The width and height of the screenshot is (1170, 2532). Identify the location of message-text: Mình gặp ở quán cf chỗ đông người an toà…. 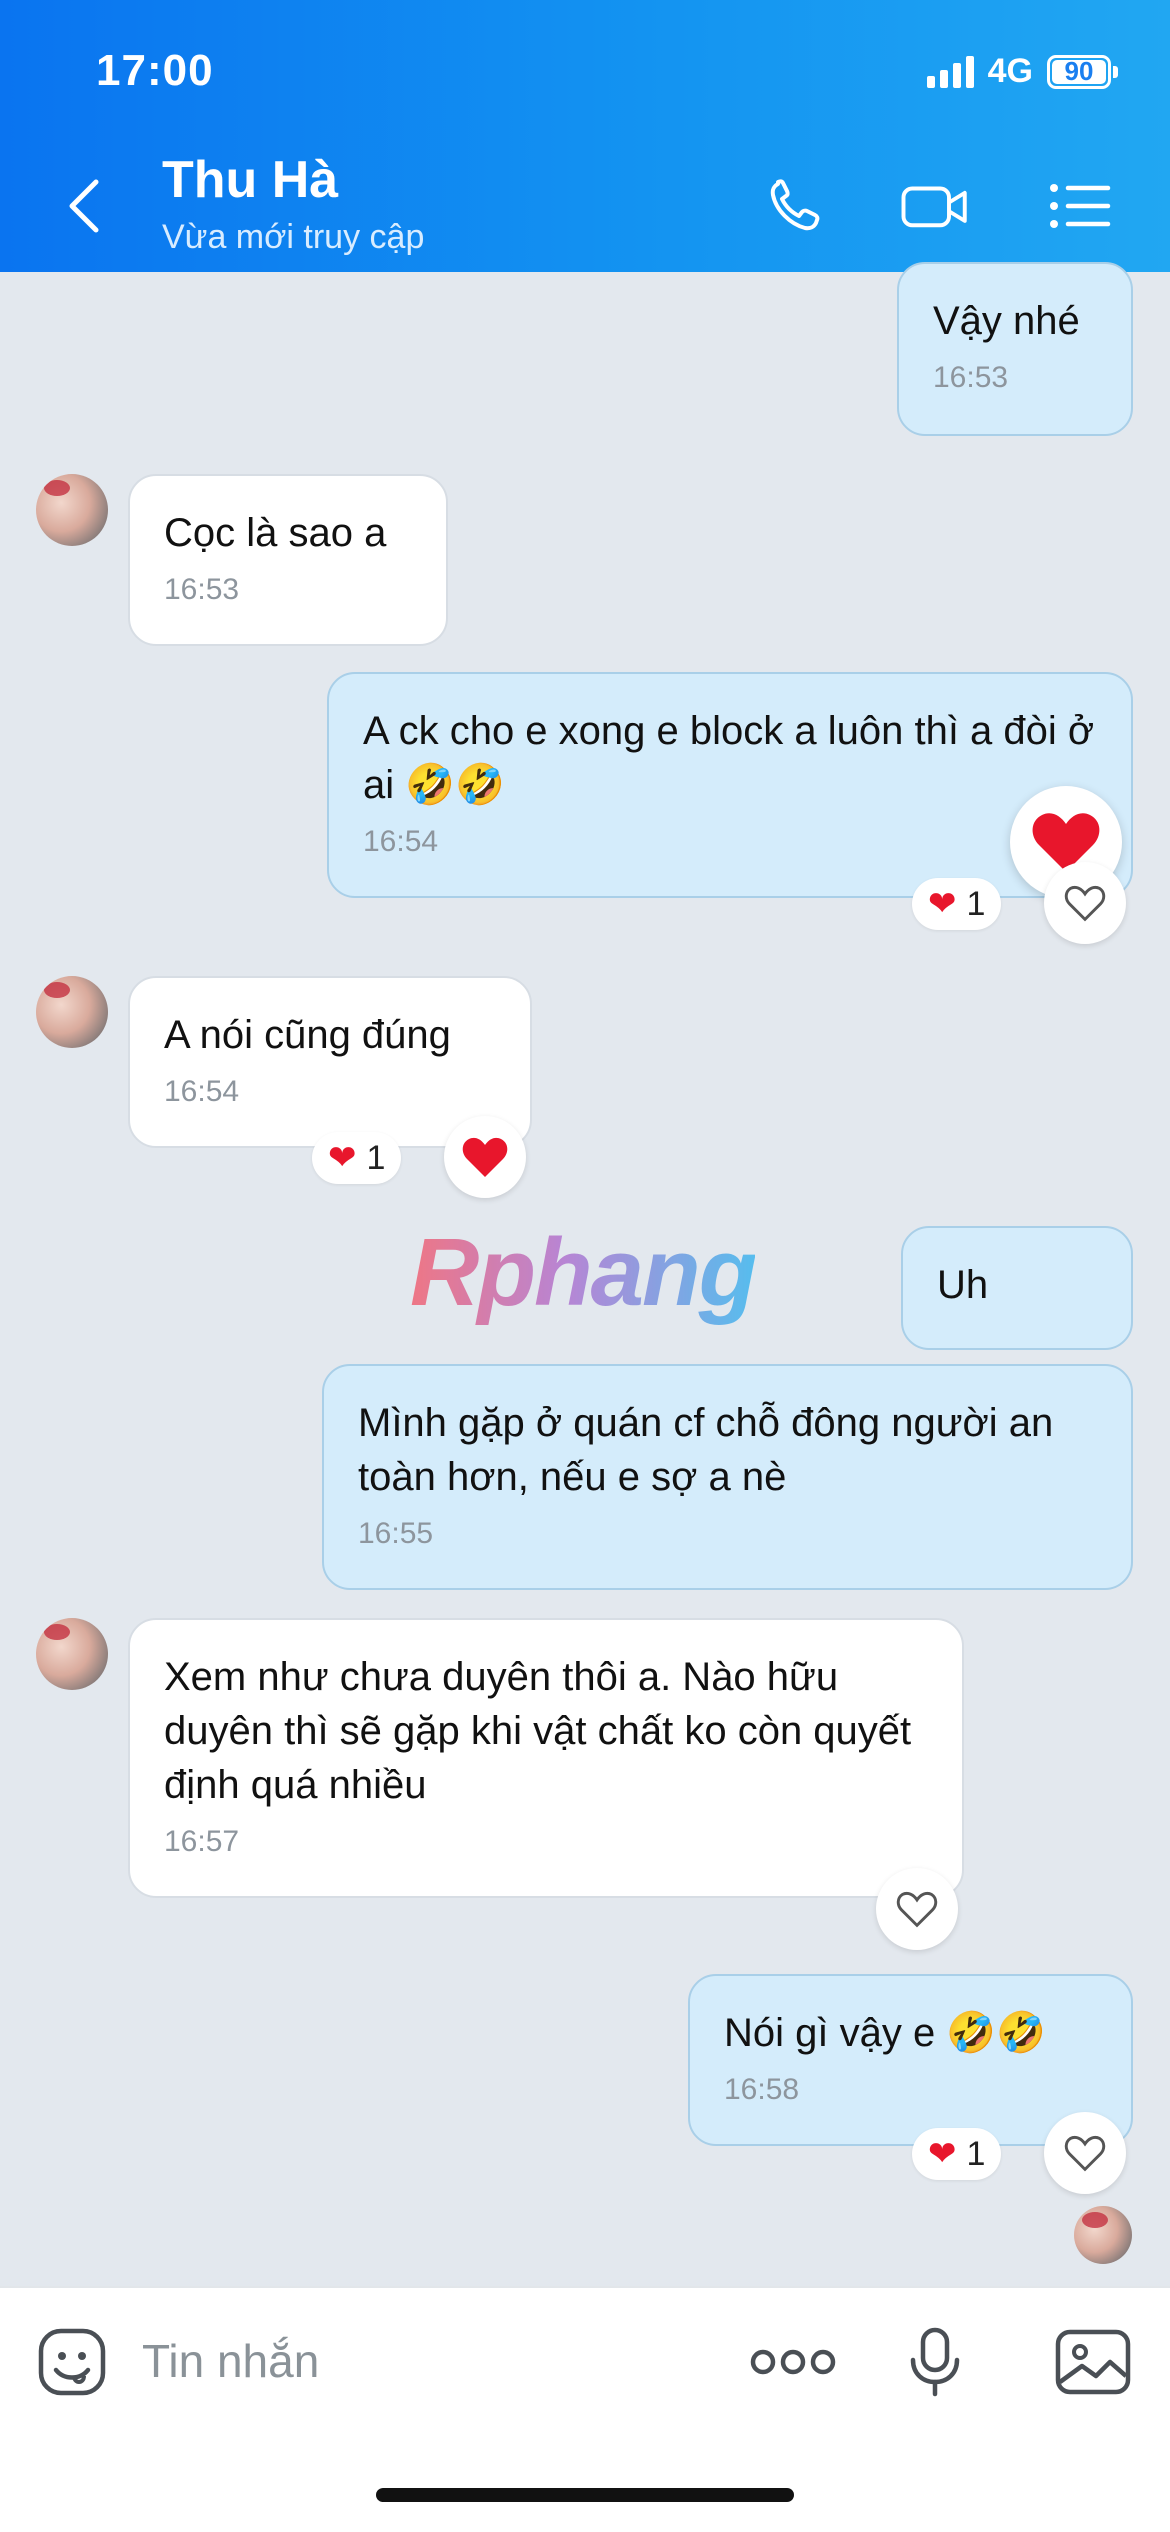
(706, 1450).